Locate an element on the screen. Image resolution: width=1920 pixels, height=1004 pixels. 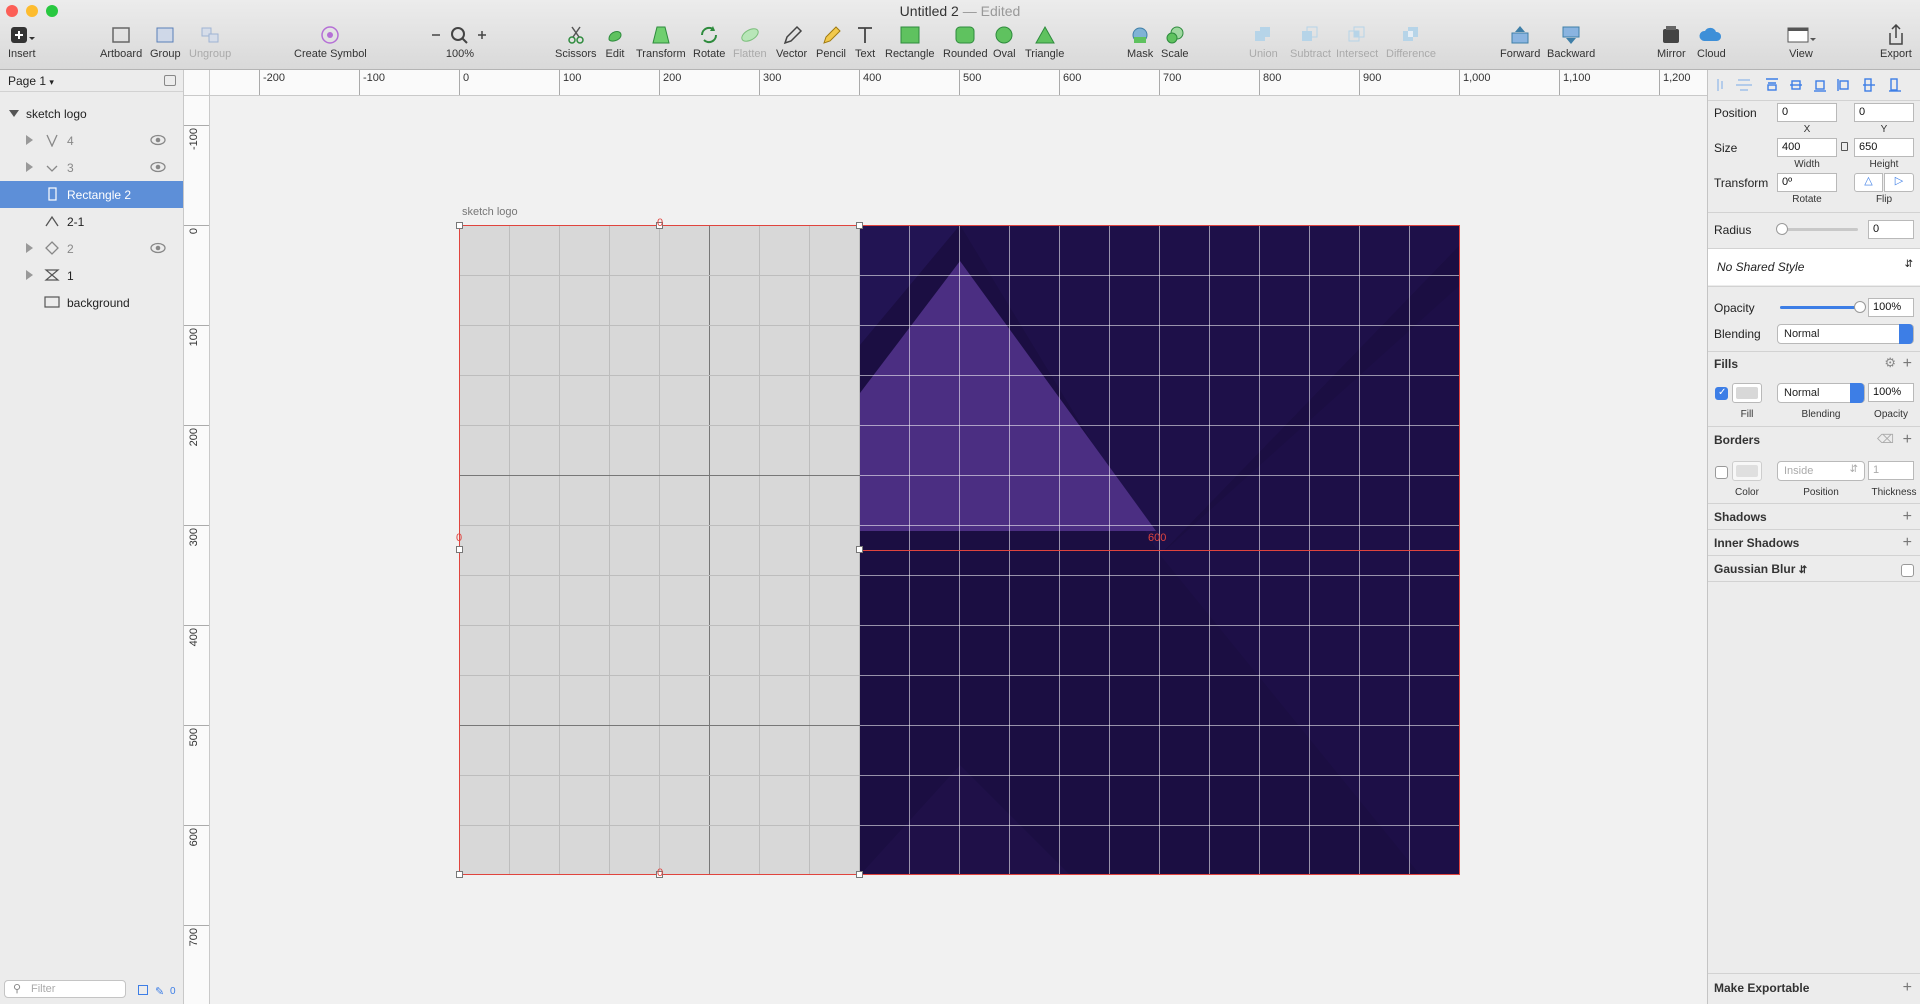
layer-group-sketch-logo: sketch logo is located at coordinates (91, 113).